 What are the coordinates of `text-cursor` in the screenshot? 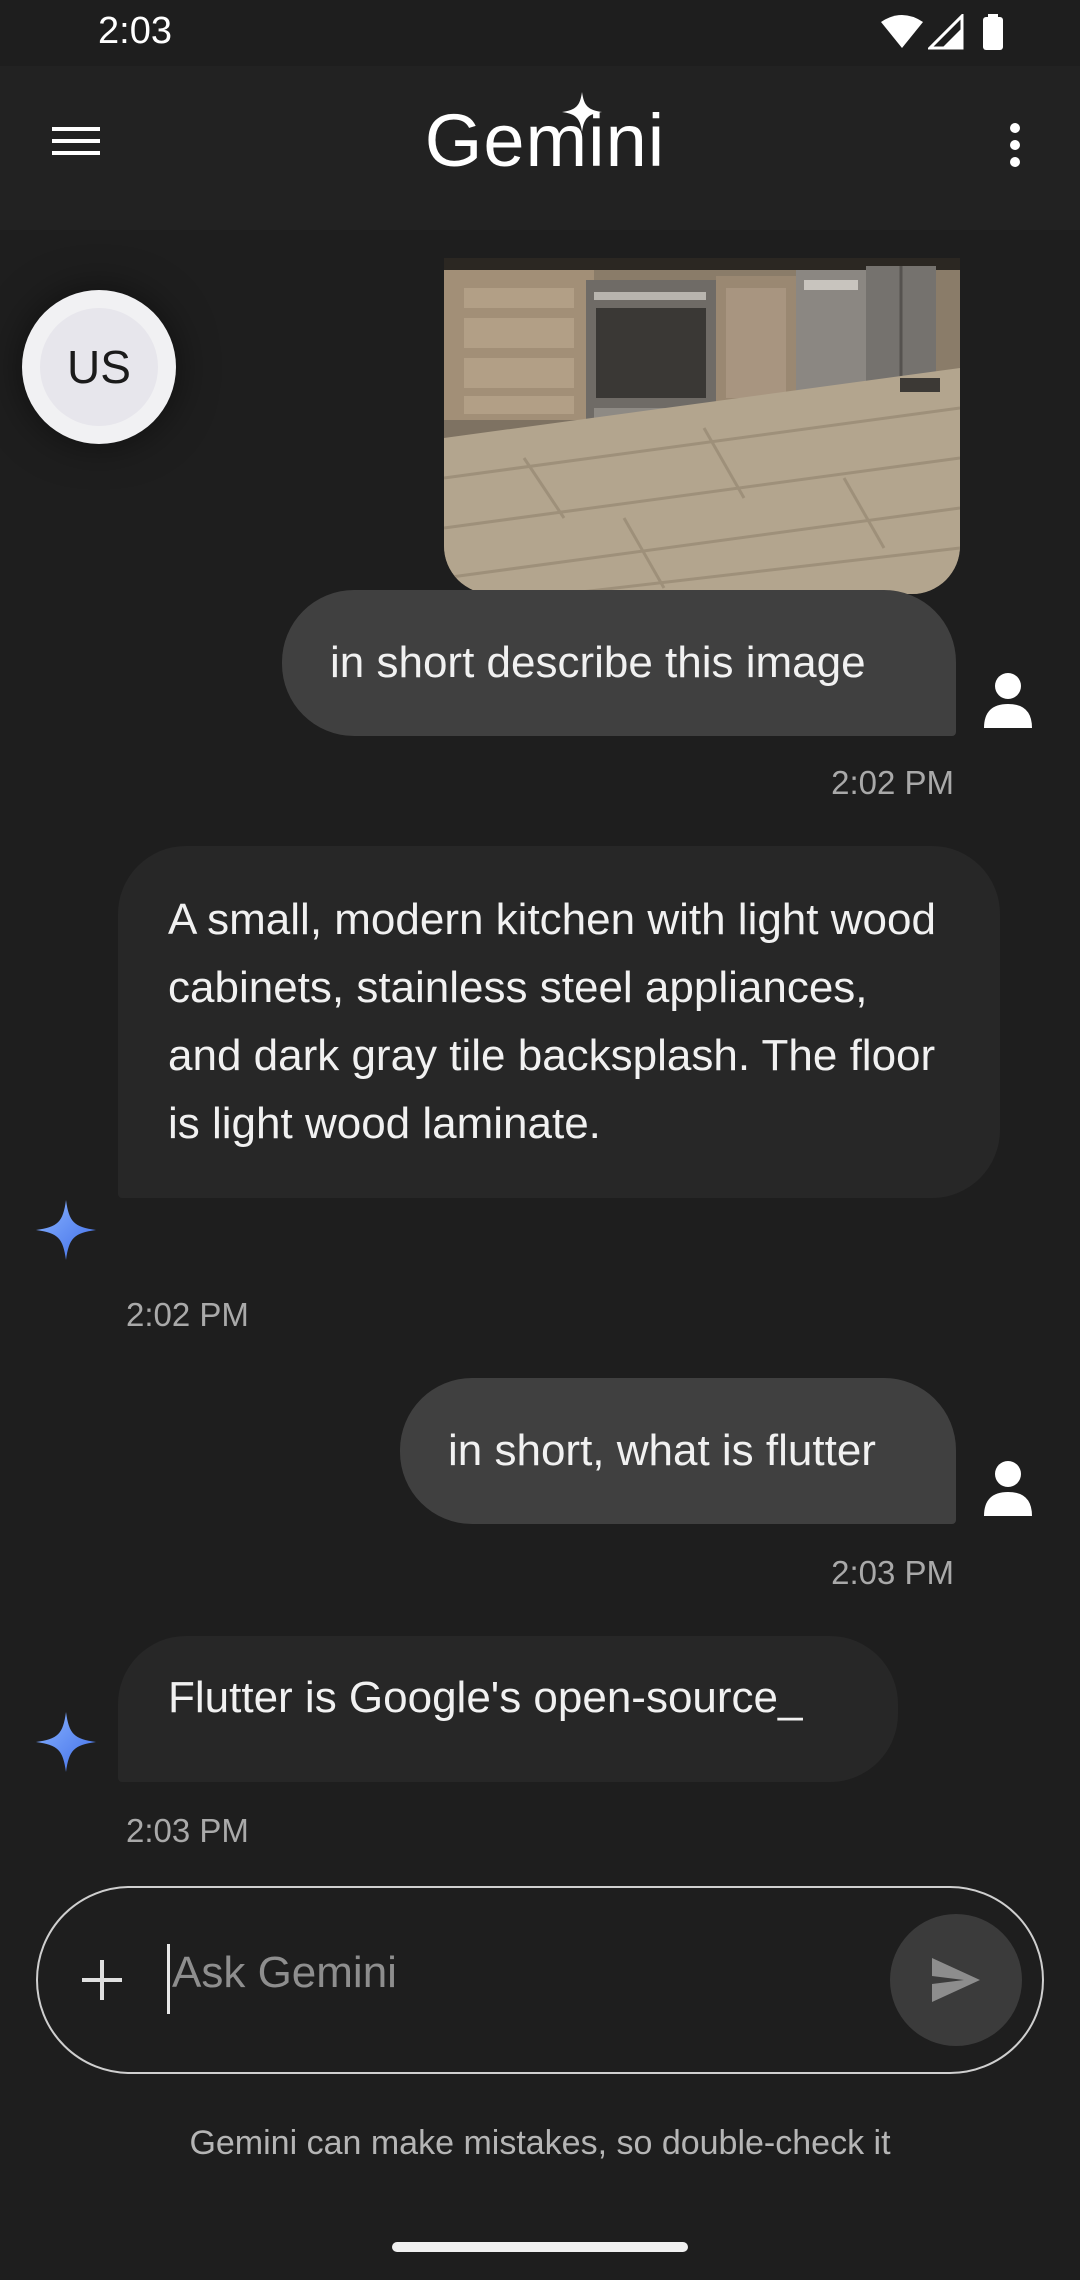 It's located at (168, 1979).